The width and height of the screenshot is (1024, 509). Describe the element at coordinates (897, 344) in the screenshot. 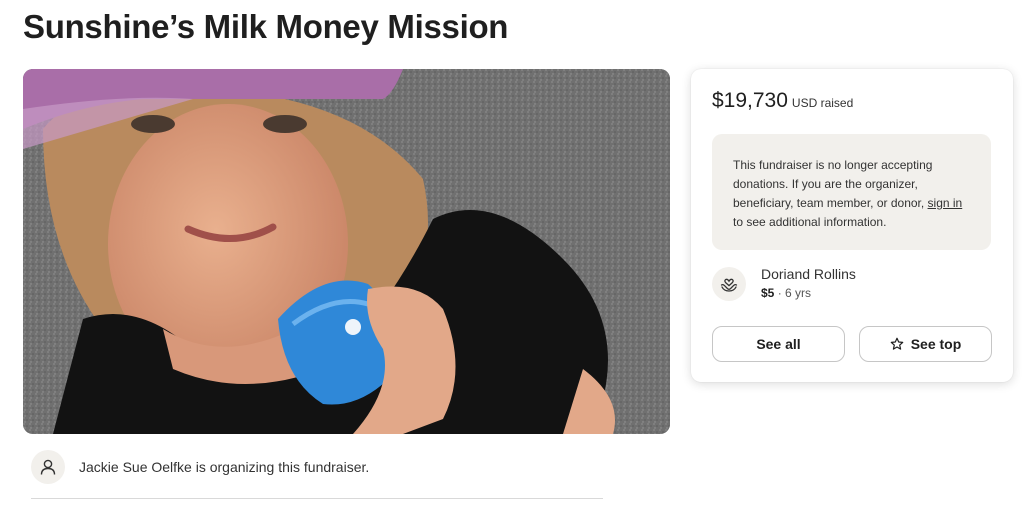

I see `star-icon` at that location.